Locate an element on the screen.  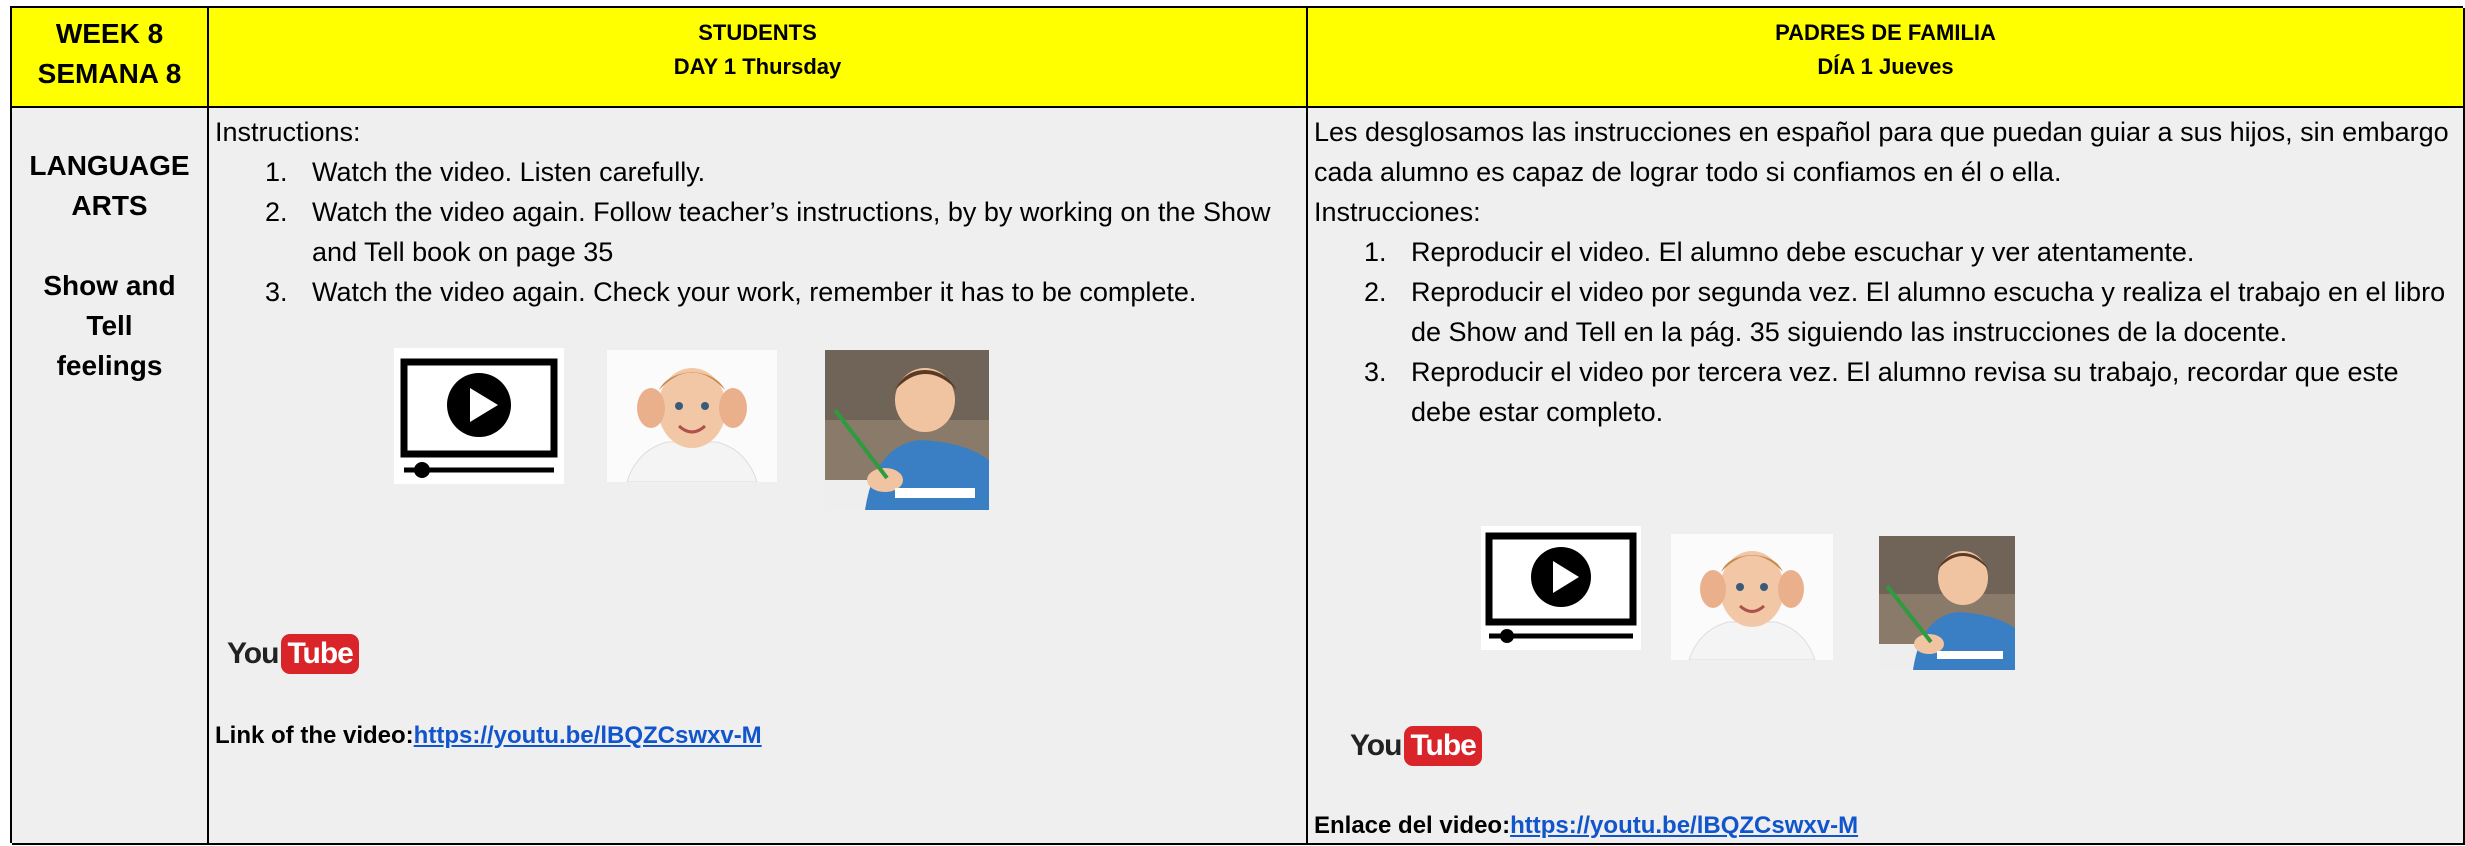
students-header-cell: STUDENTS DAY 1 Thursday is located at coordinates (758, 58).